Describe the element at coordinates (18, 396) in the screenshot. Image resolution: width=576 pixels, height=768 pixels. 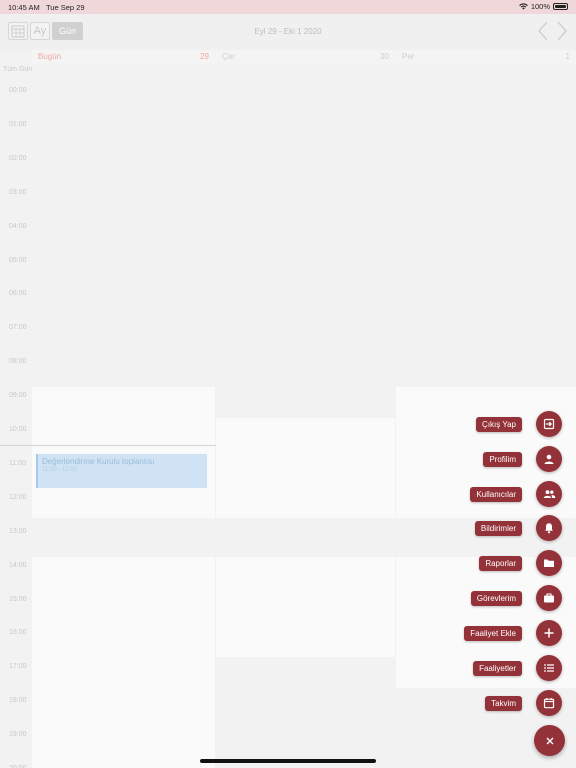
I see `hour-label: 09:00` at that location.